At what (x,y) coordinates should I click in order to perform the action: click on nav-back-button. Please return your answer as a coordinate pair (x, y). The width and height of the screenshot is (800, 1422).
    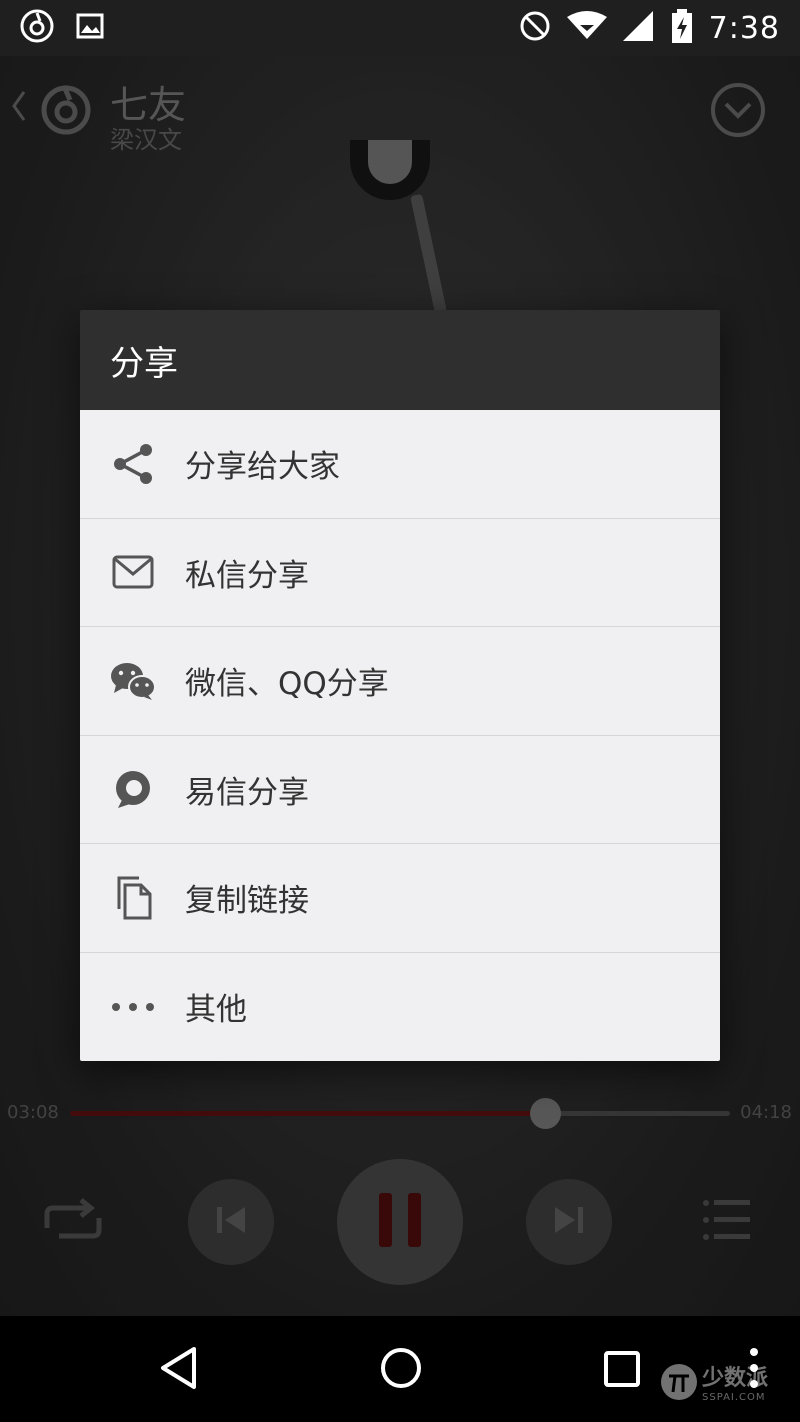
    Looking at the image, I should click on (178, 1370).